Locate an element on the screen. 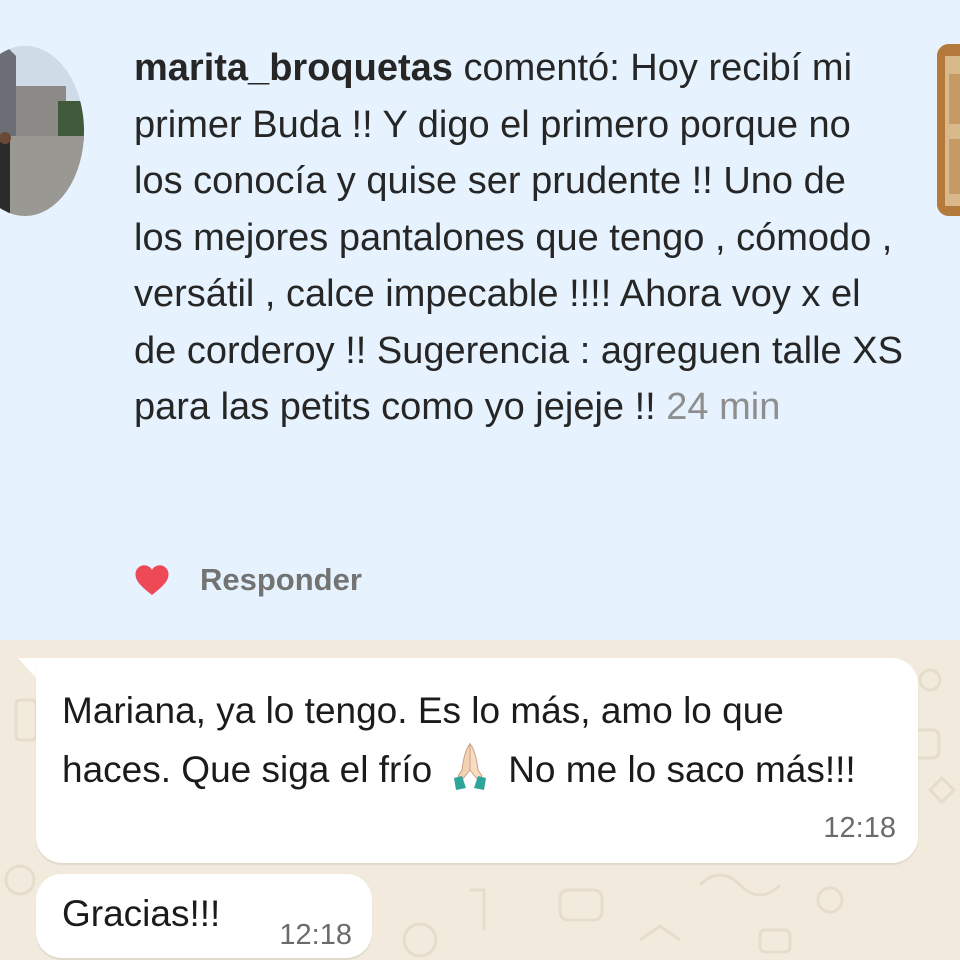 The image size is (960, 960). message-text-part: No me lo saco más!!! is located at coordinates (682, 769).